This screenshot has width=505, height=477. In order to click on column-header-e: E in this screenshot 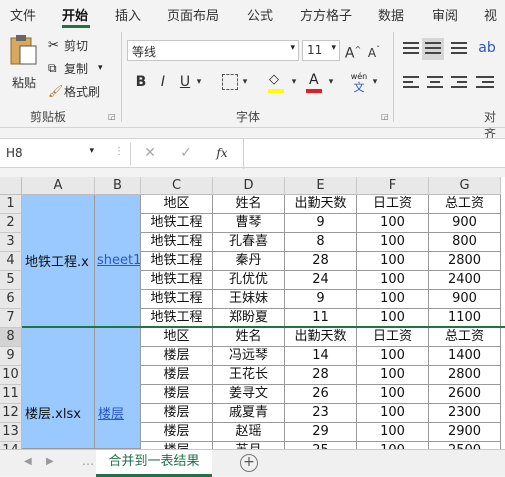, I will do `click(321, 186)`.